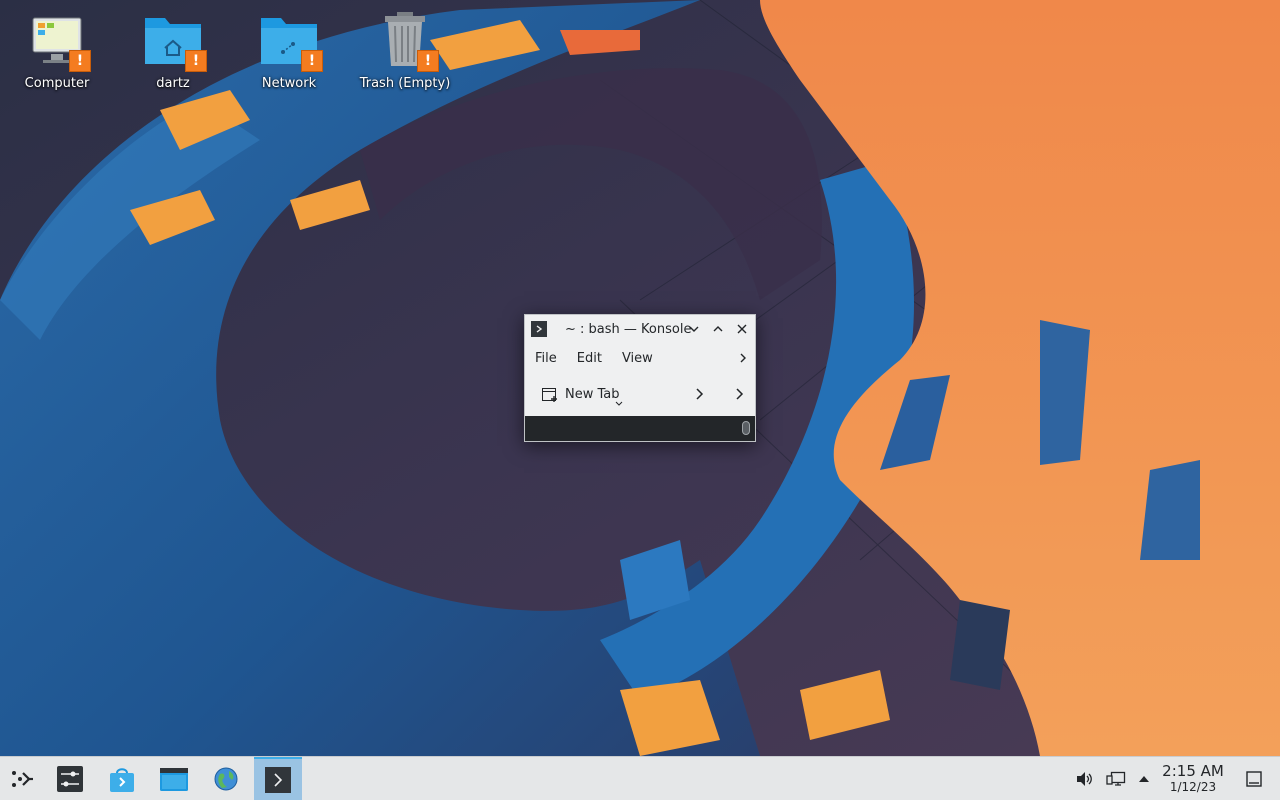 This screenshot has width=1280, height=800. I want to click on close-button, so click(742, 329).